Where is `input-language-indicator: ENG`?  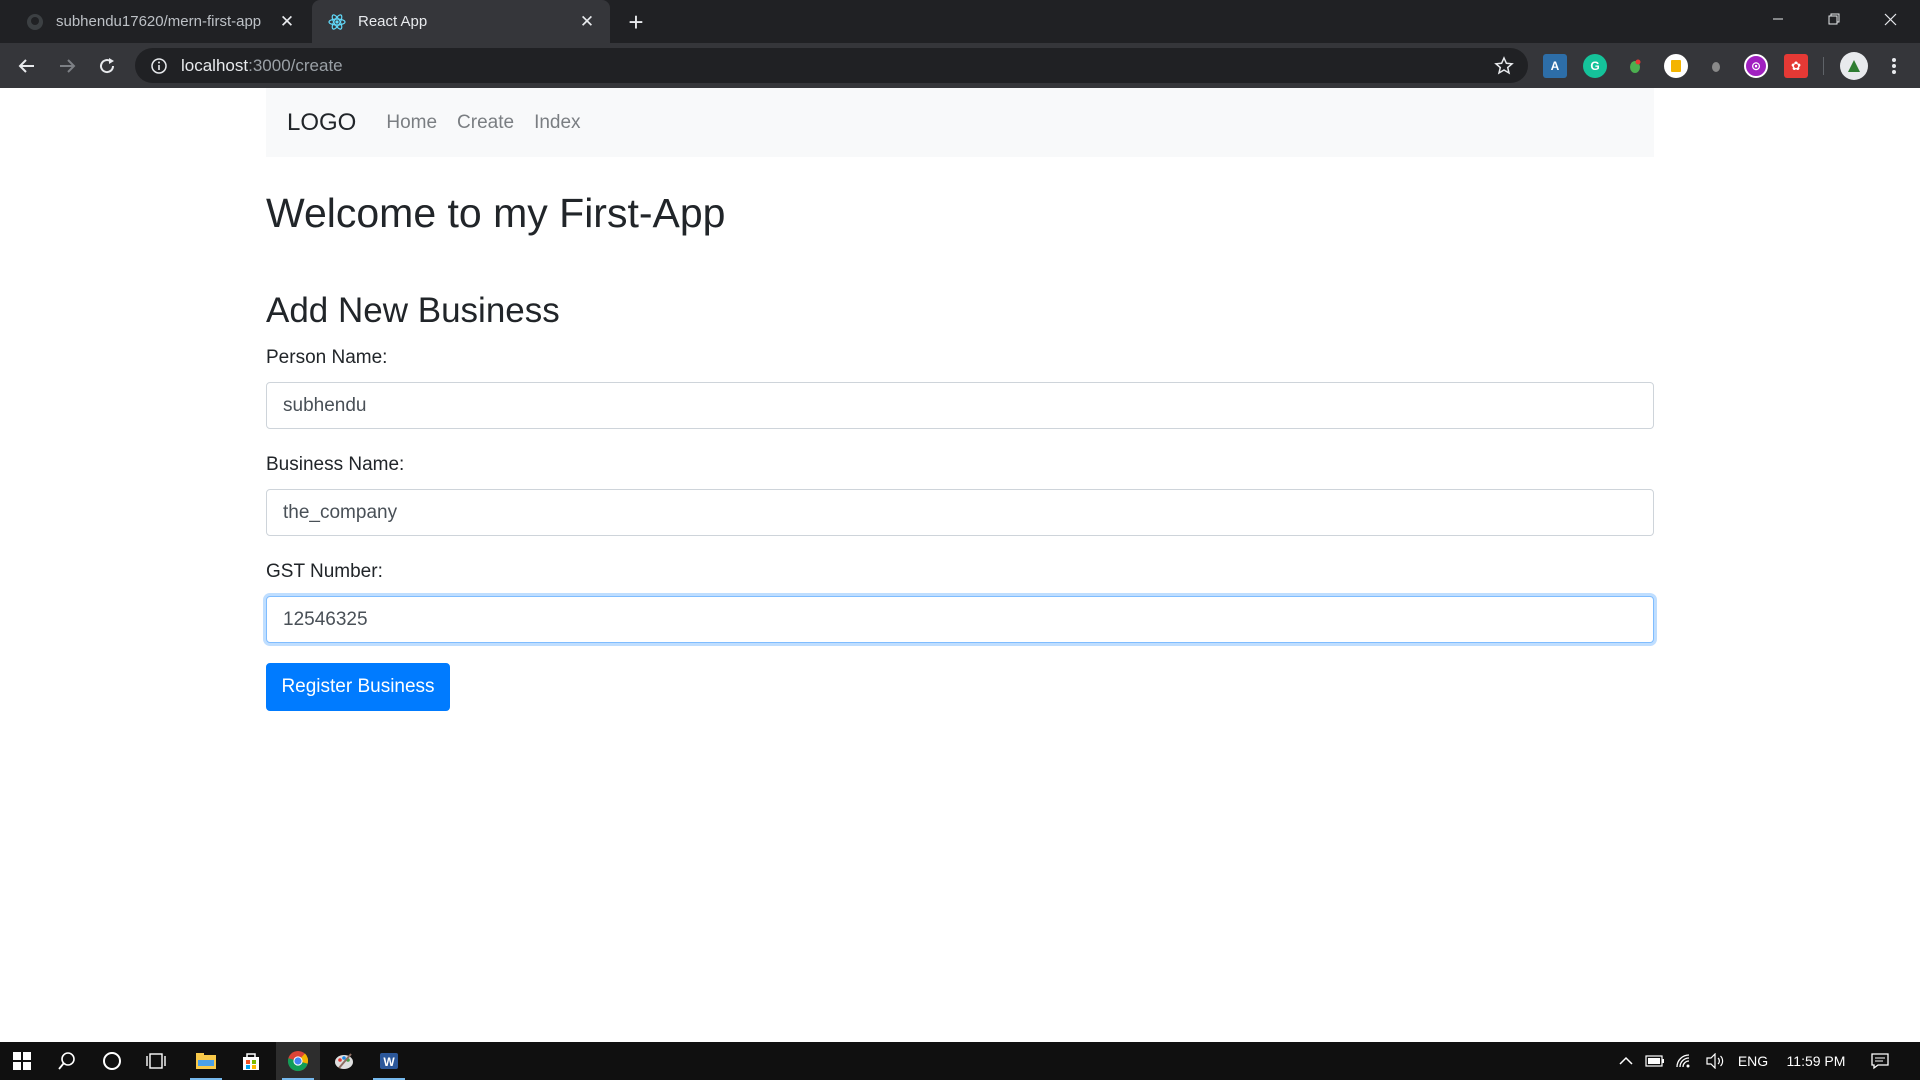
input-language-indicator: ENG is located at coordinates (1753, 1061).